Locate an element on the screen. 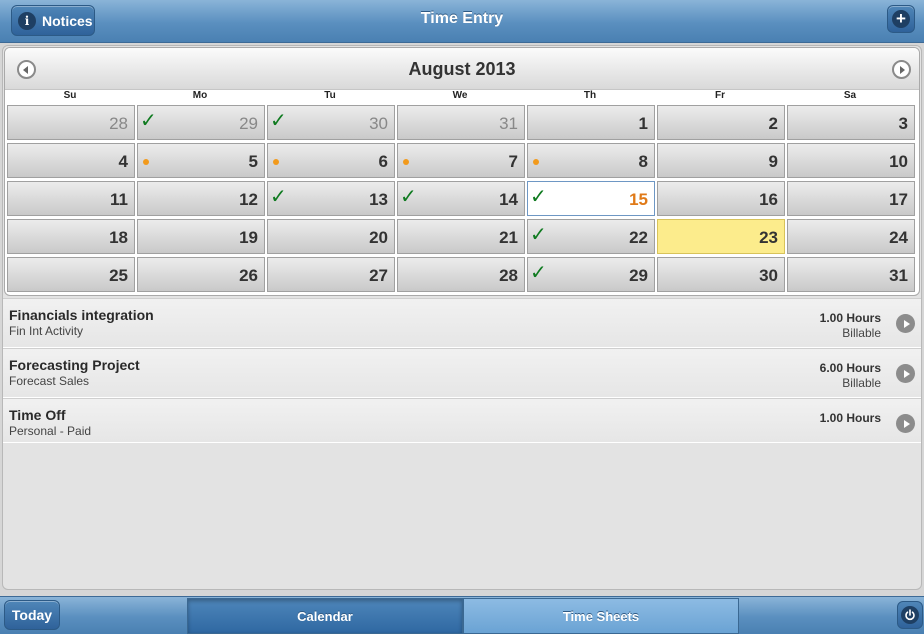 The image size is (924, 634). weekday-header-row: Su Mo Tu We Th Fr Sa is located at coordinates (462, 96).